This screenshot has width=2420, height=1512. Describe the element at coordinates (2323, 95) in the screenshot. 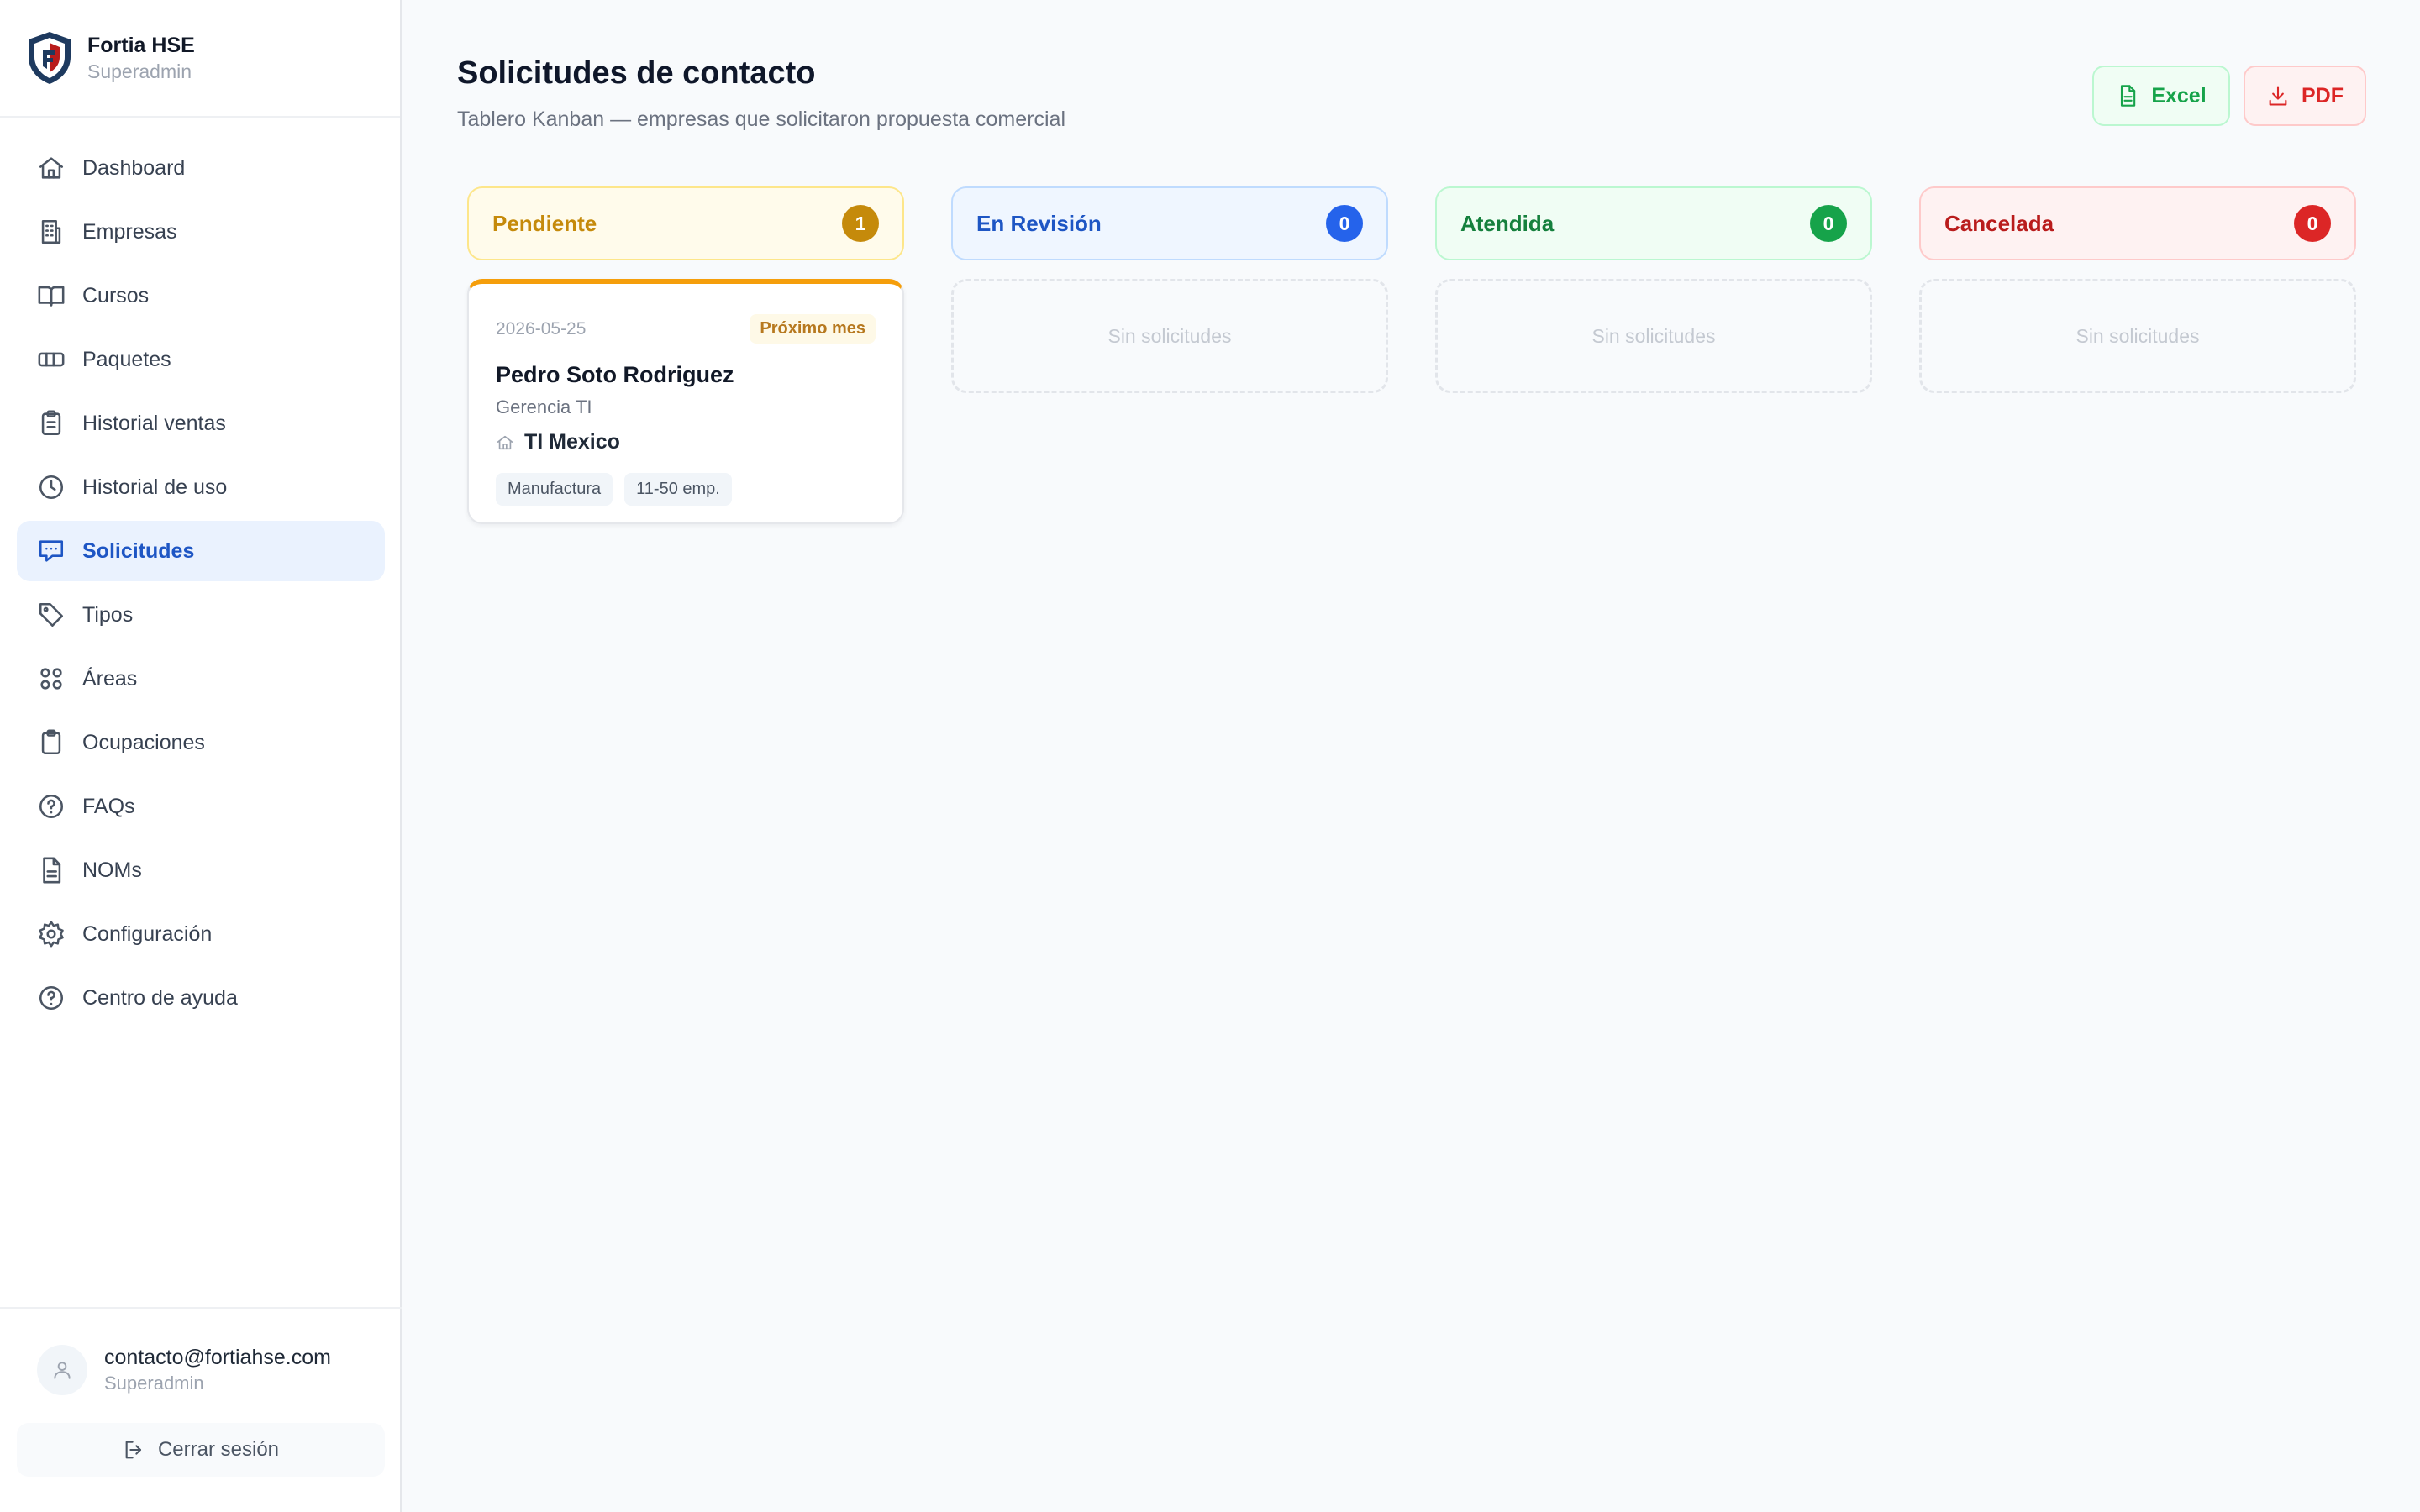

I see `export-pdf-label: PDF` at that location.